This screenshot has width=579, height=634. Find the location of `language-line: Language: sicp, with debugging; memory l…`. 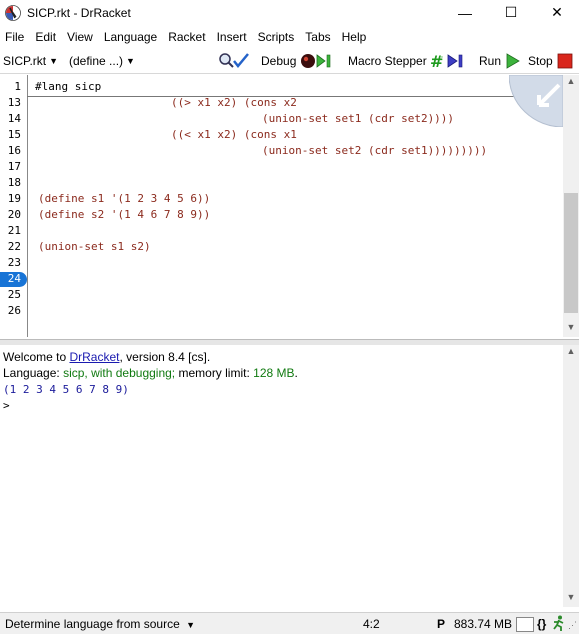

language-line: Language: sicp, with debugging; memory l… is located at coordinates (150, 373).